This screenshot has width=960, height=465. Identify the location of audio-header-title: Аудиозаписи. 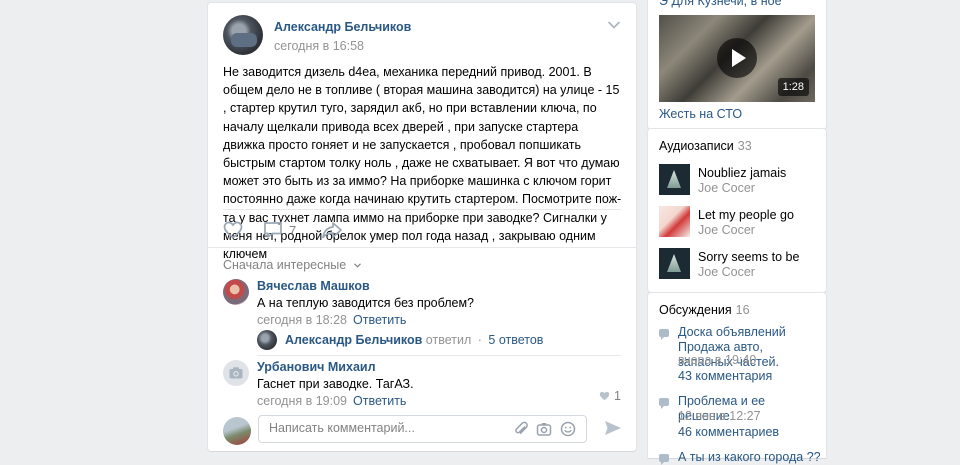
(696, 146).